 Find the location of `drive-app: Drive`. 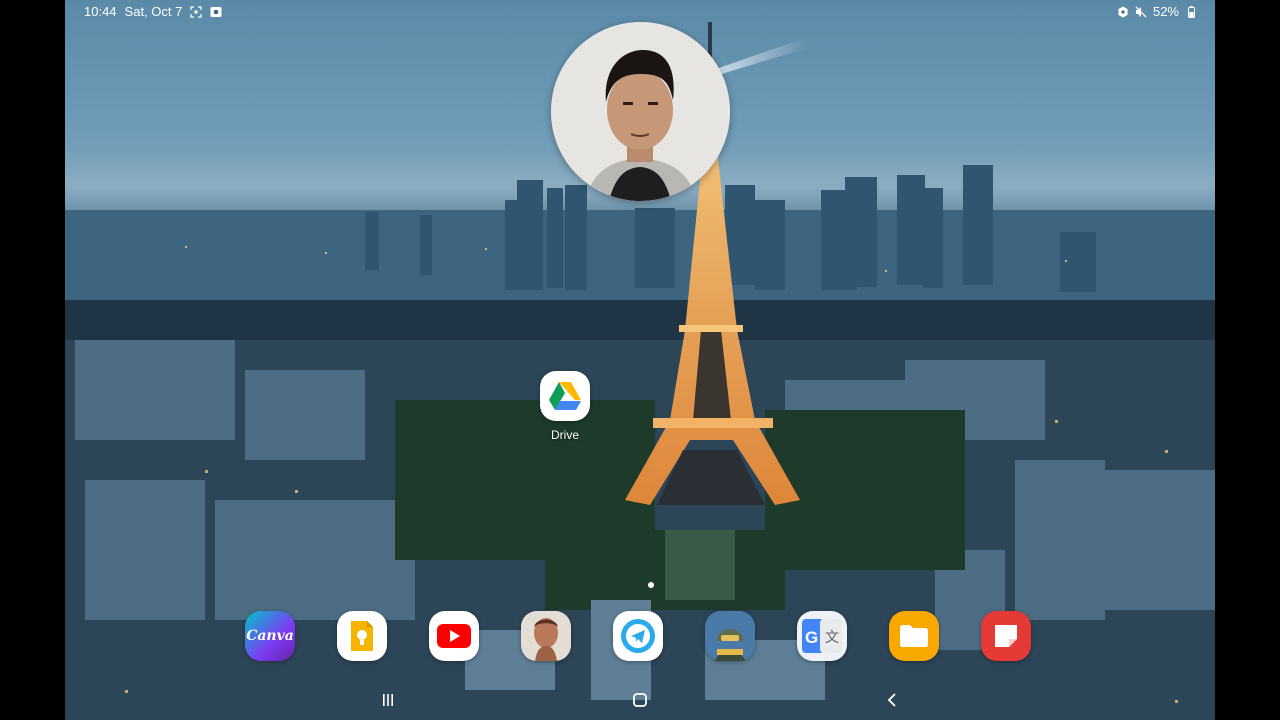

drive-app: Drive is located at coordinates (565, 406).